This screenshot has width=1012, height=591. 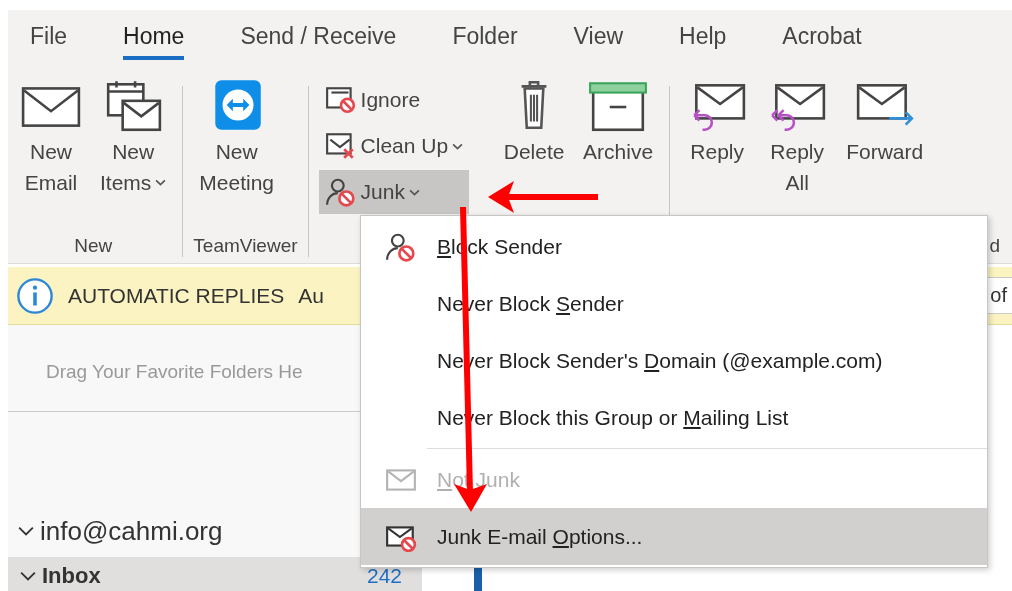 I want to click on info-icon, so click(x=35, y=295).